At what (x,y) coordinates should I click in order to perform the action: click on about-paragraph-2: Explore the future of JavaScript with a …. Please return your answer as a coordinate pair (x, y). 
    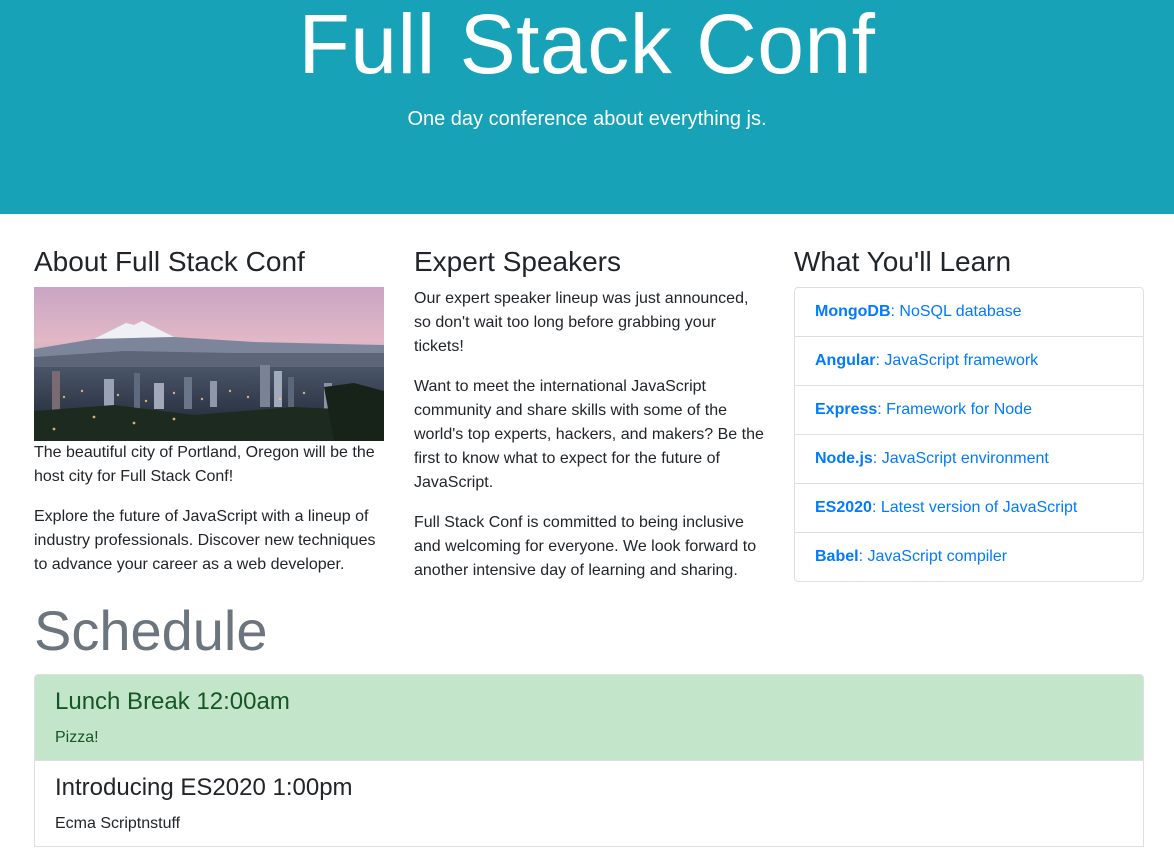
    Looking at the image, I should click on (205, 540).